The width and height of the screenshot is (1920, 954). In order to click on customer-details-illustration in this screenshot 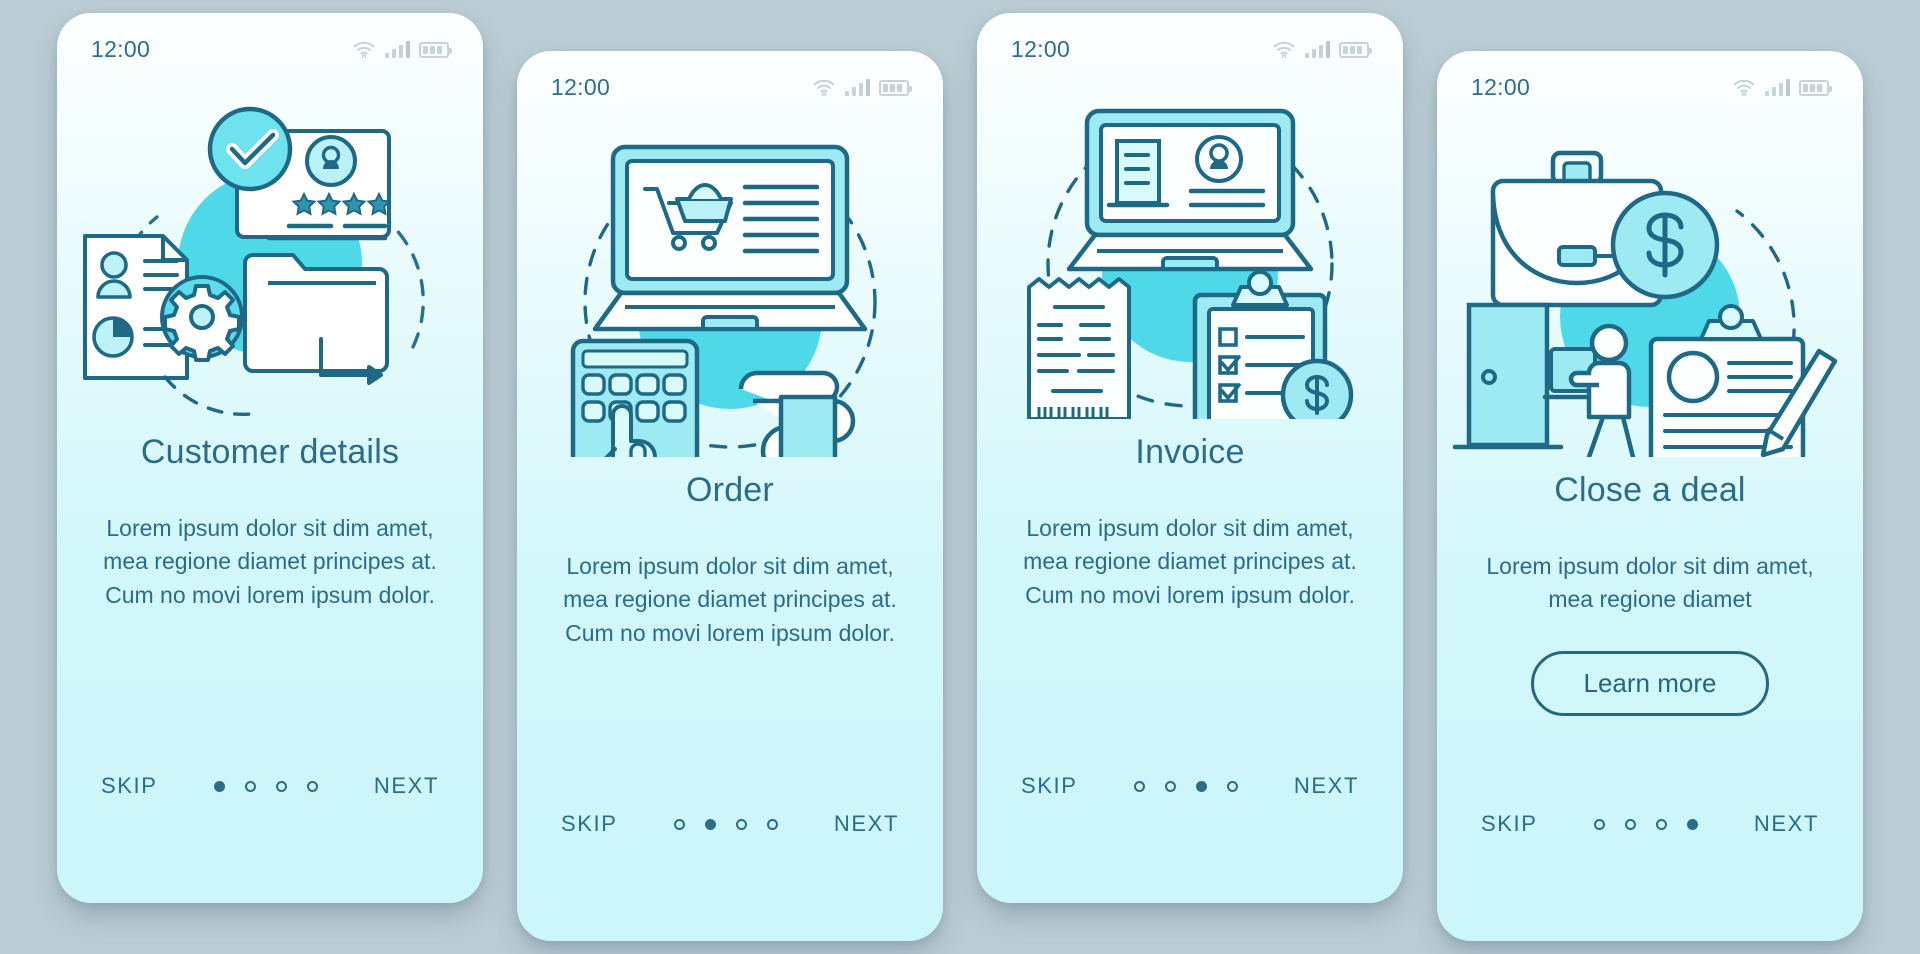, I will do `click(270, 254)`.